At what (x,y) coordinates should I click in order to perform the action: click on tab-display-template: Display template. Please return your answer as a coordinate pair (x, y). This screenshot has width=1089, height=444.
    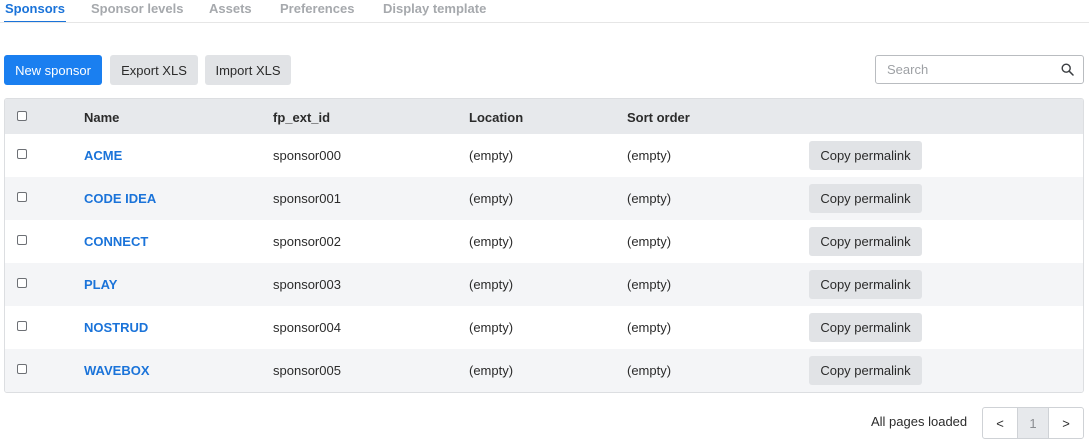
    Looking at the image, I should click on (434, 8).